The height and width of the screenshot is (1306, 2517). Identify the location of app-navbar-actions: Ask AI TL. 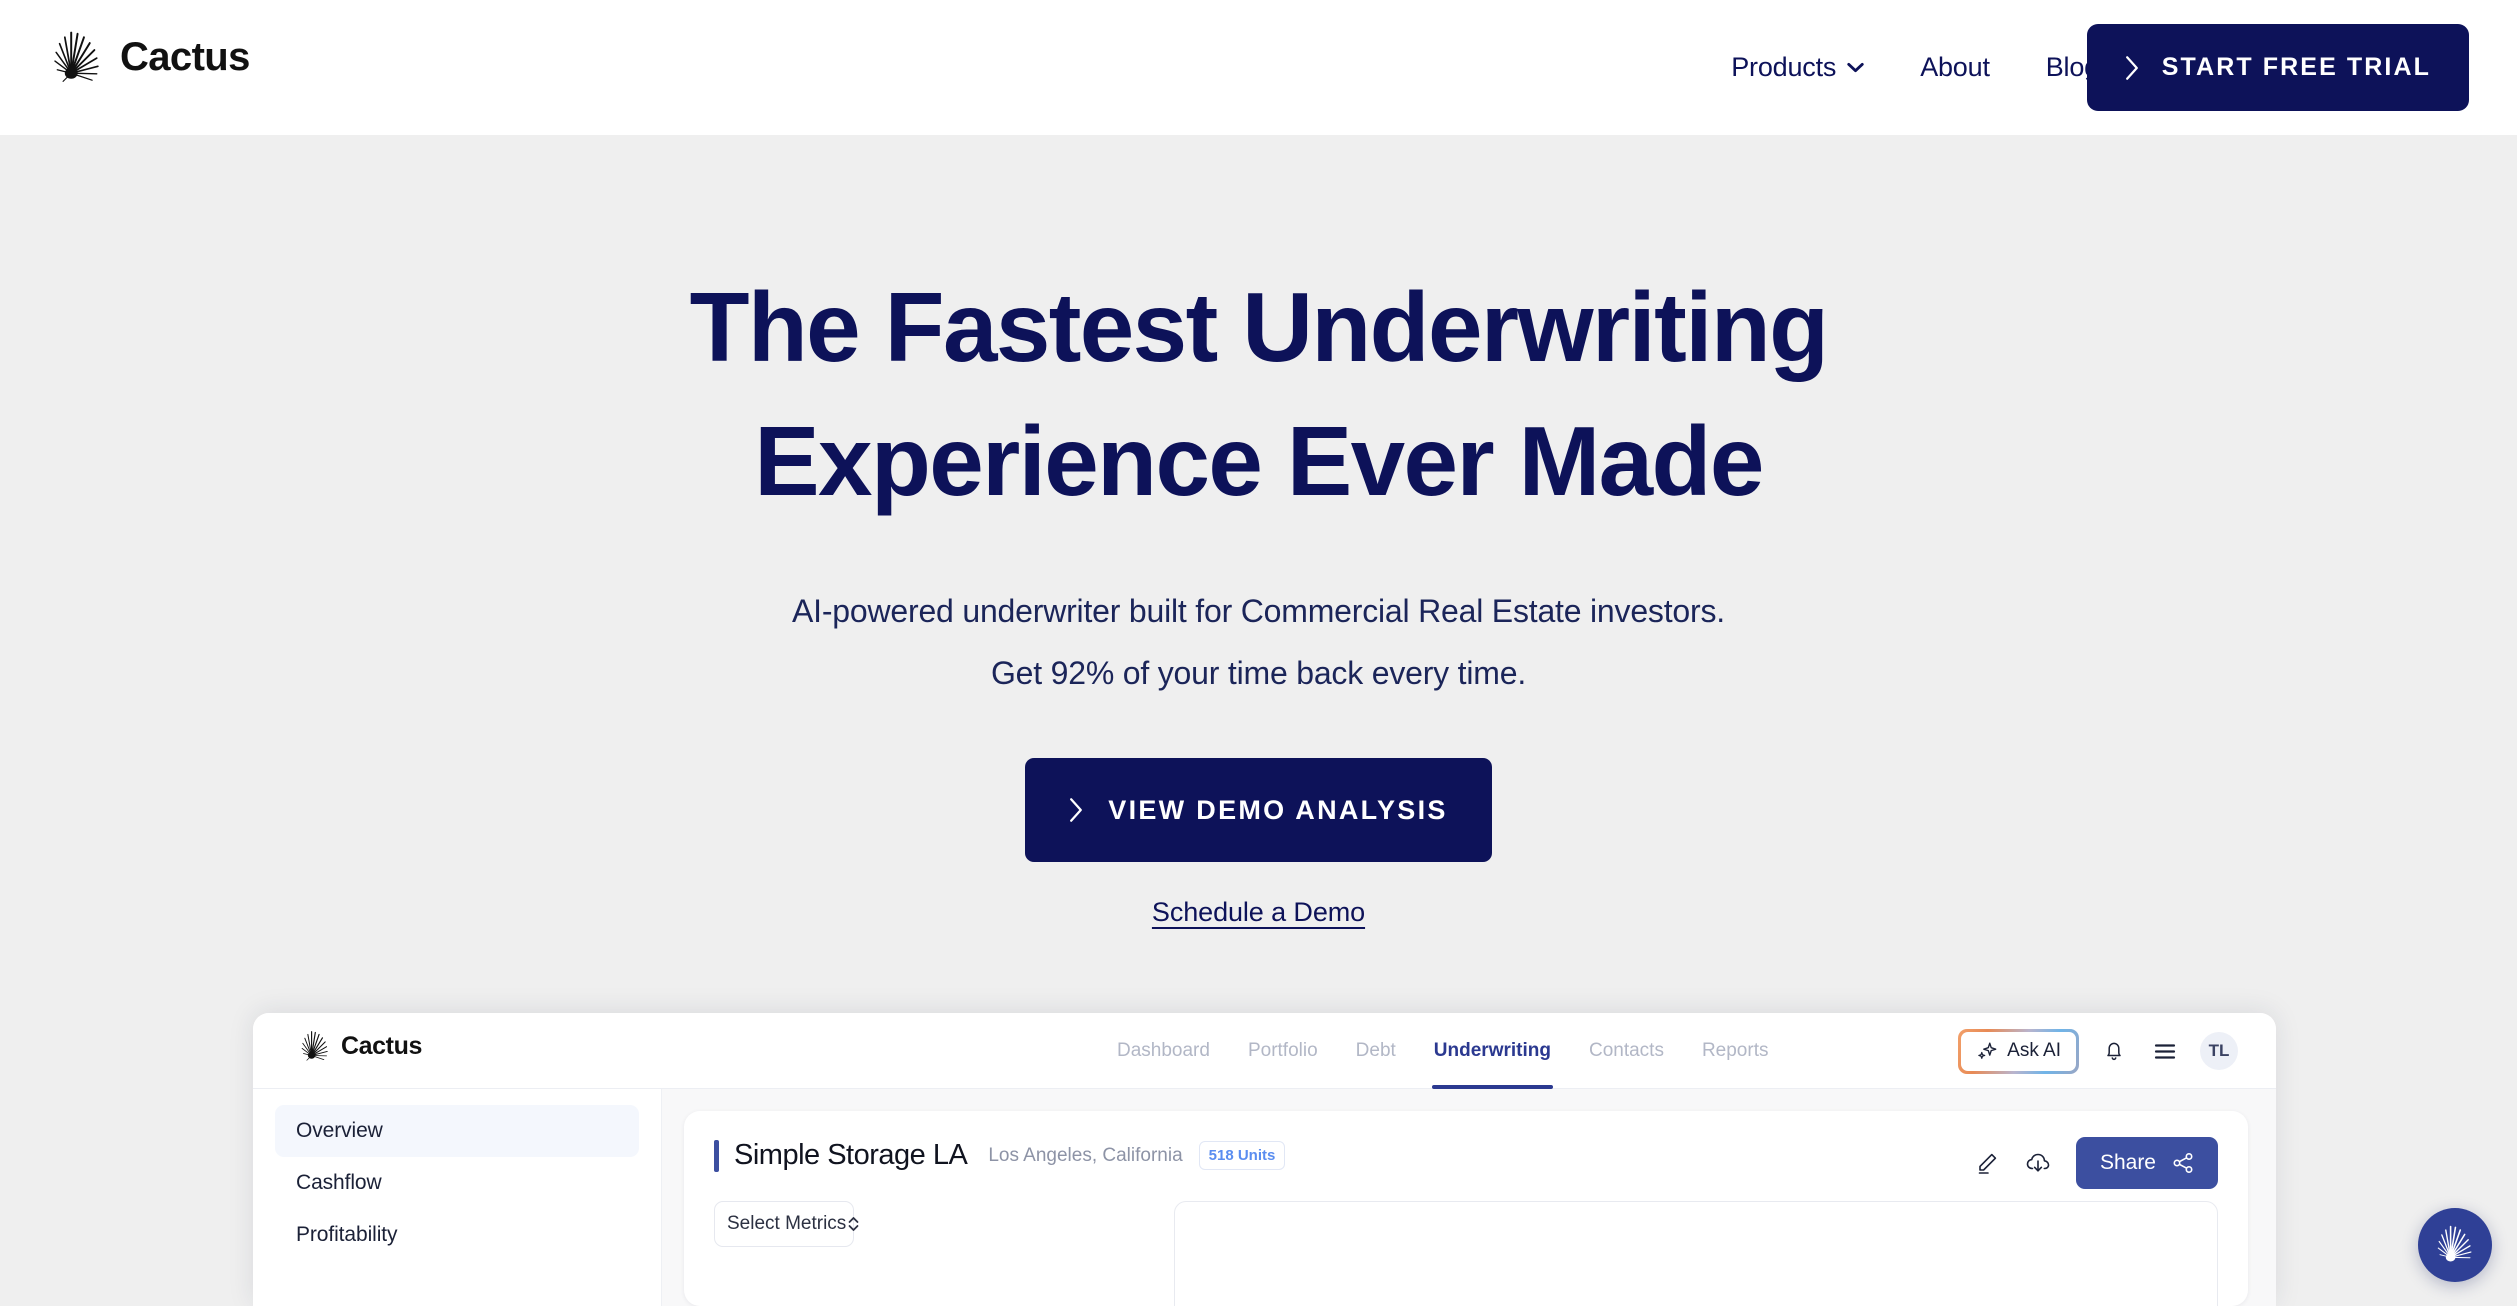
(2098, 1051).